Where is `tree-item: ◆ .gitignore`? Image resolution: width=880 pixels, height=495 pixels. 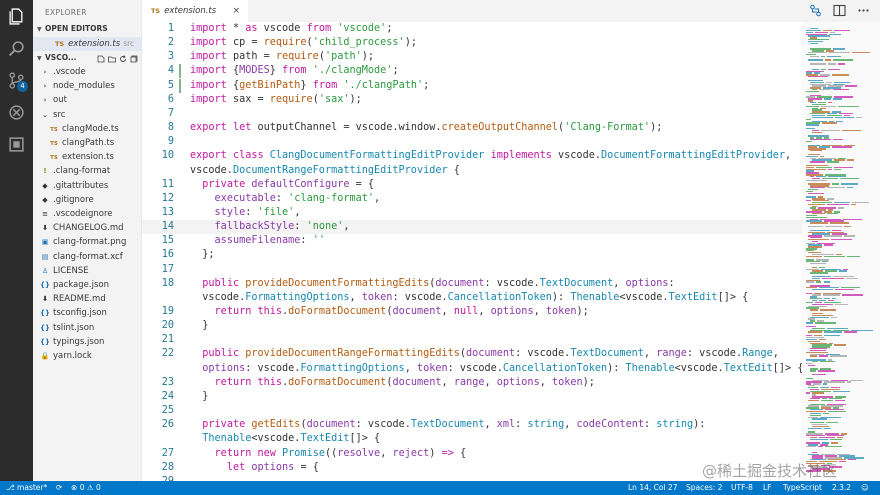
tree-item: ◆ .gitignore is located at coordinates (87, 200).